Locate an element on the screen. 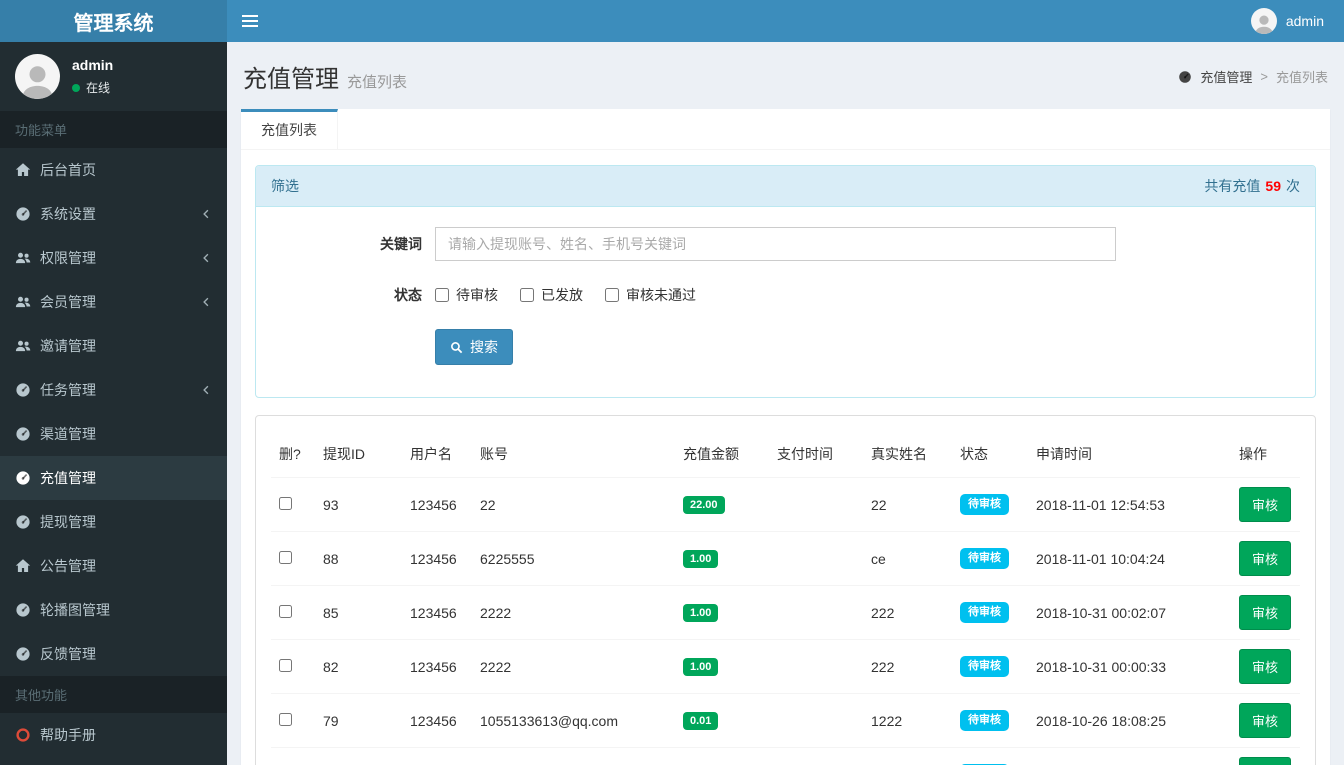 The width and height of the screenshot is (1344, 765). sidebar-item-invite: 邀请管理 is located at coordinates (113, 346).